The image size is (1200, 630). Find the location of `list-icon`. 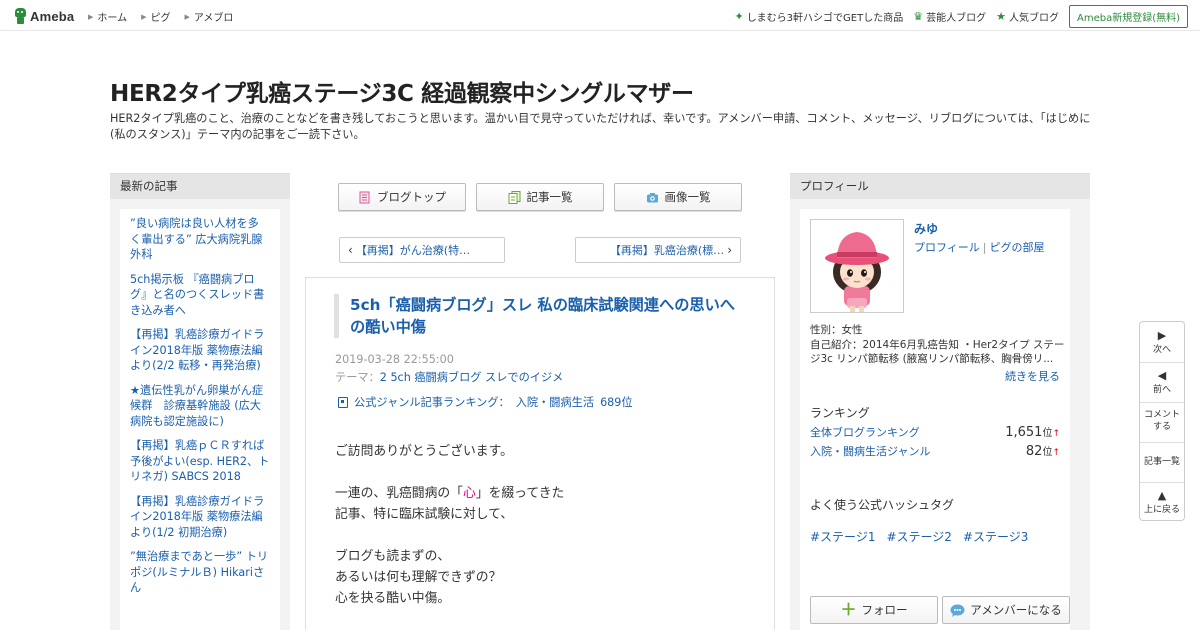

list-icon is located at coordinates (514, 197).